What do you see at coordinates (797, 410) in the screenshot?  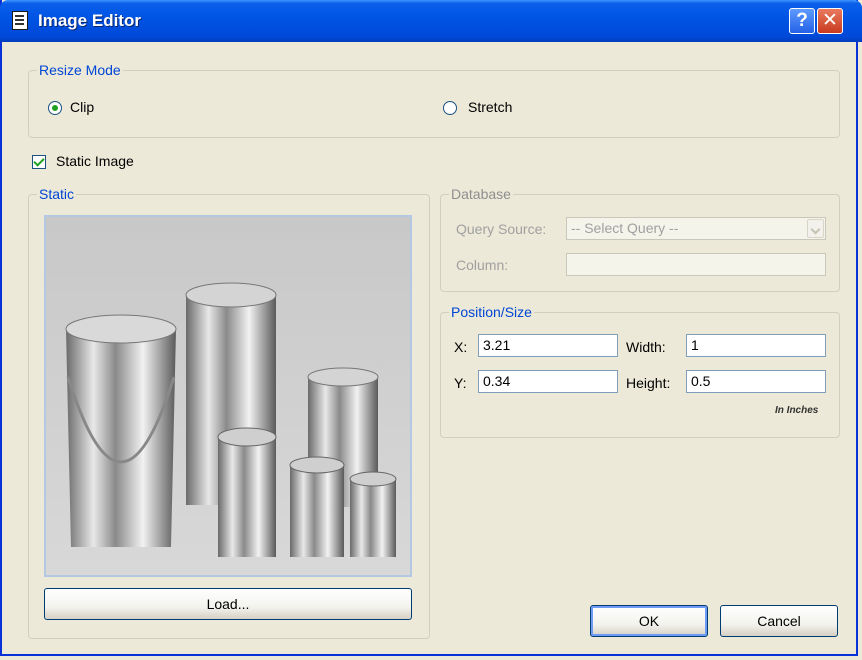 I see `units-note: In Inches` at bounding box center [797, 410].